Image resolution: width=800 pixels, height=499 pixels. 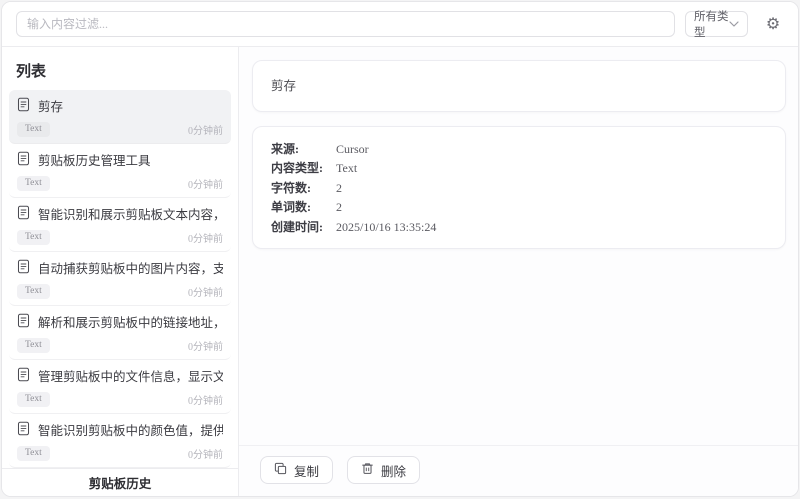 I want to click on list-item: 剪存 Text 0分钟前, so click(x=120, y=117).